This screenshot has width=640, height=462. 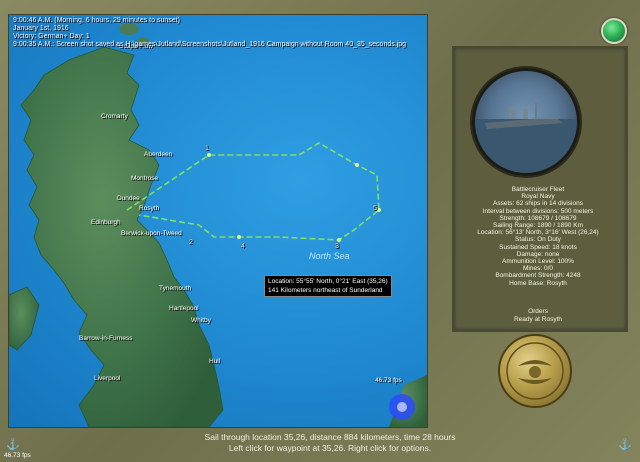 I want to click on town-label: Berwick-upon-Tweed, so click(x=151, y=233).